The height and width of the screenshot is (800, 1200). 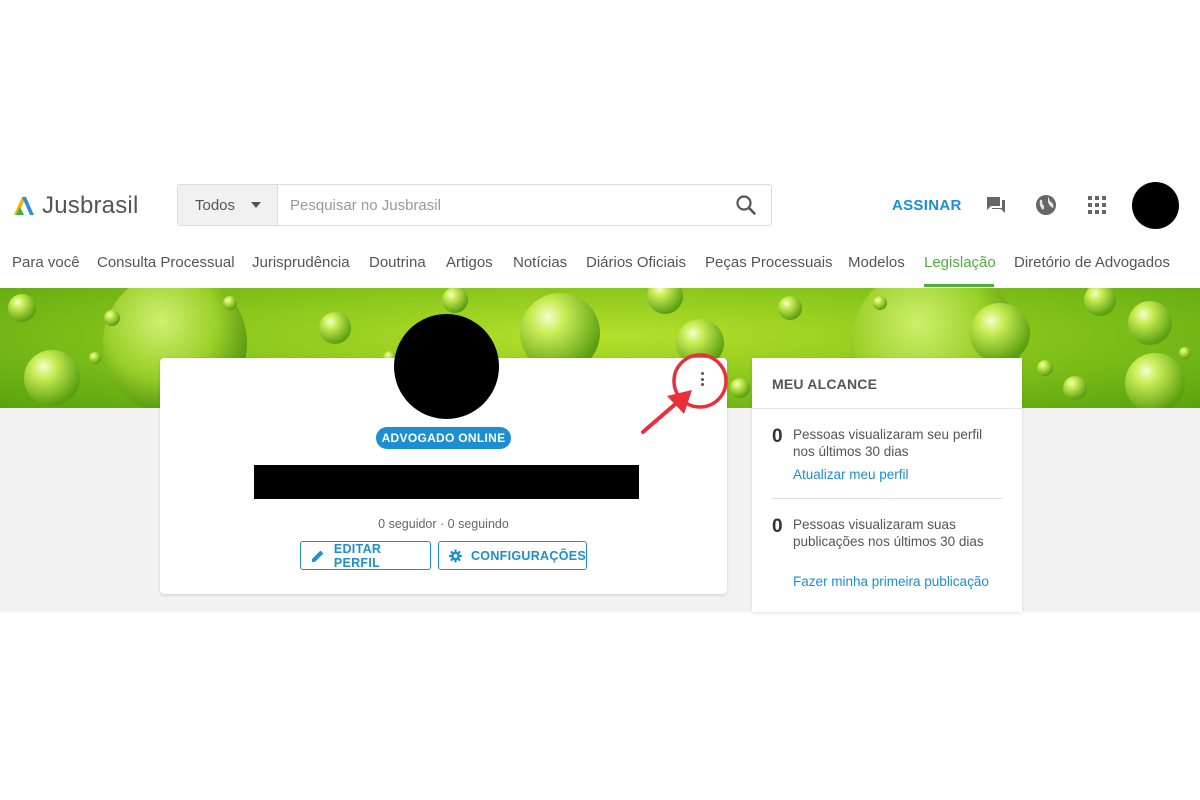 What do you see at coordinates (960, 262) in the screenshot?
I see `nav-item-legislacao: Legislação` at bounding box center [960, 262].